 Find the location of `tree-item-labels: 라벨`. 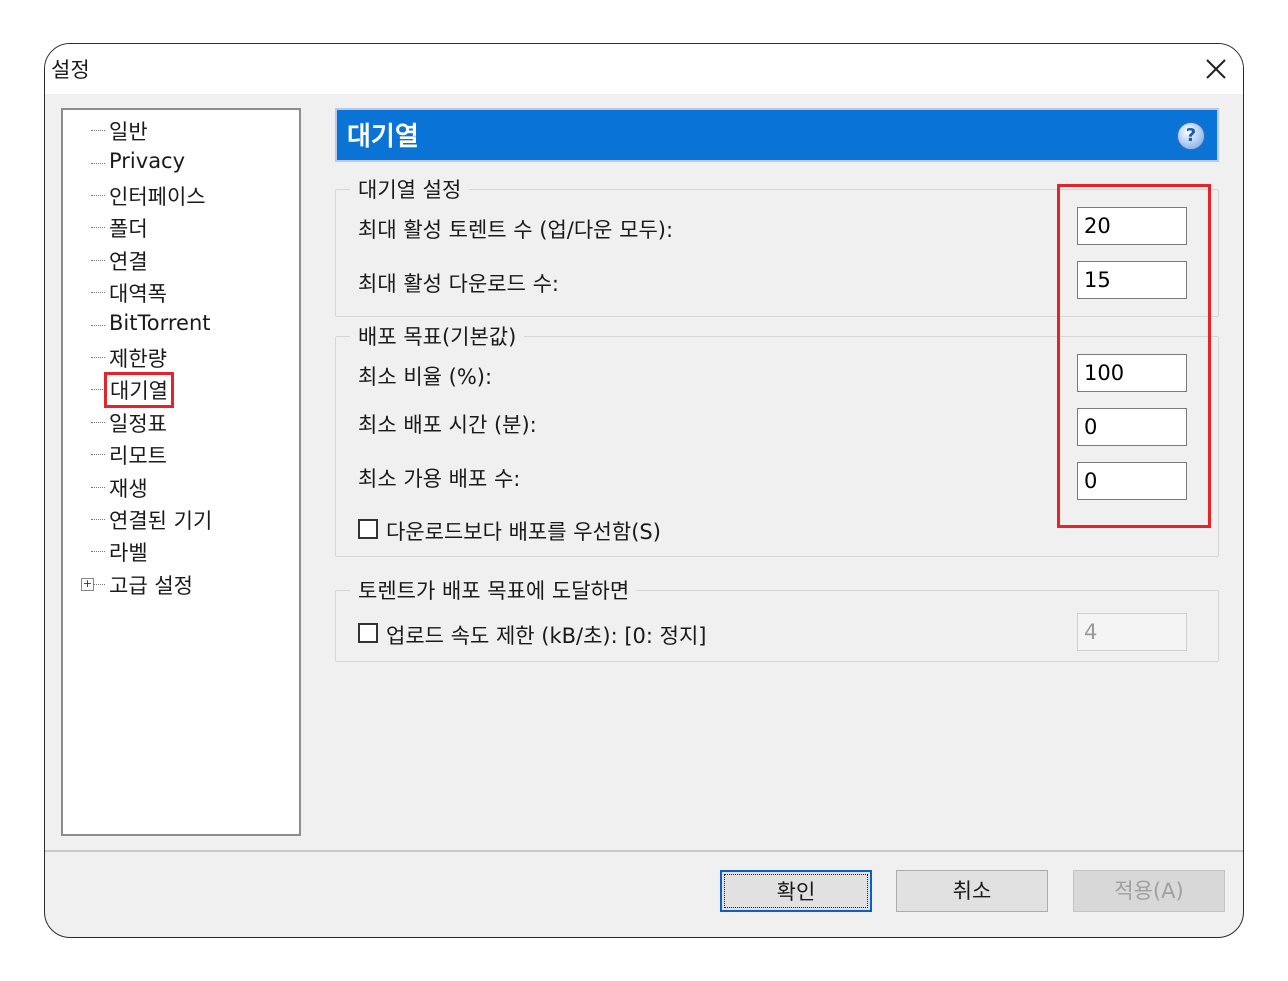

tree-item-labels: 라벨 is located at coordinates (178, 550).